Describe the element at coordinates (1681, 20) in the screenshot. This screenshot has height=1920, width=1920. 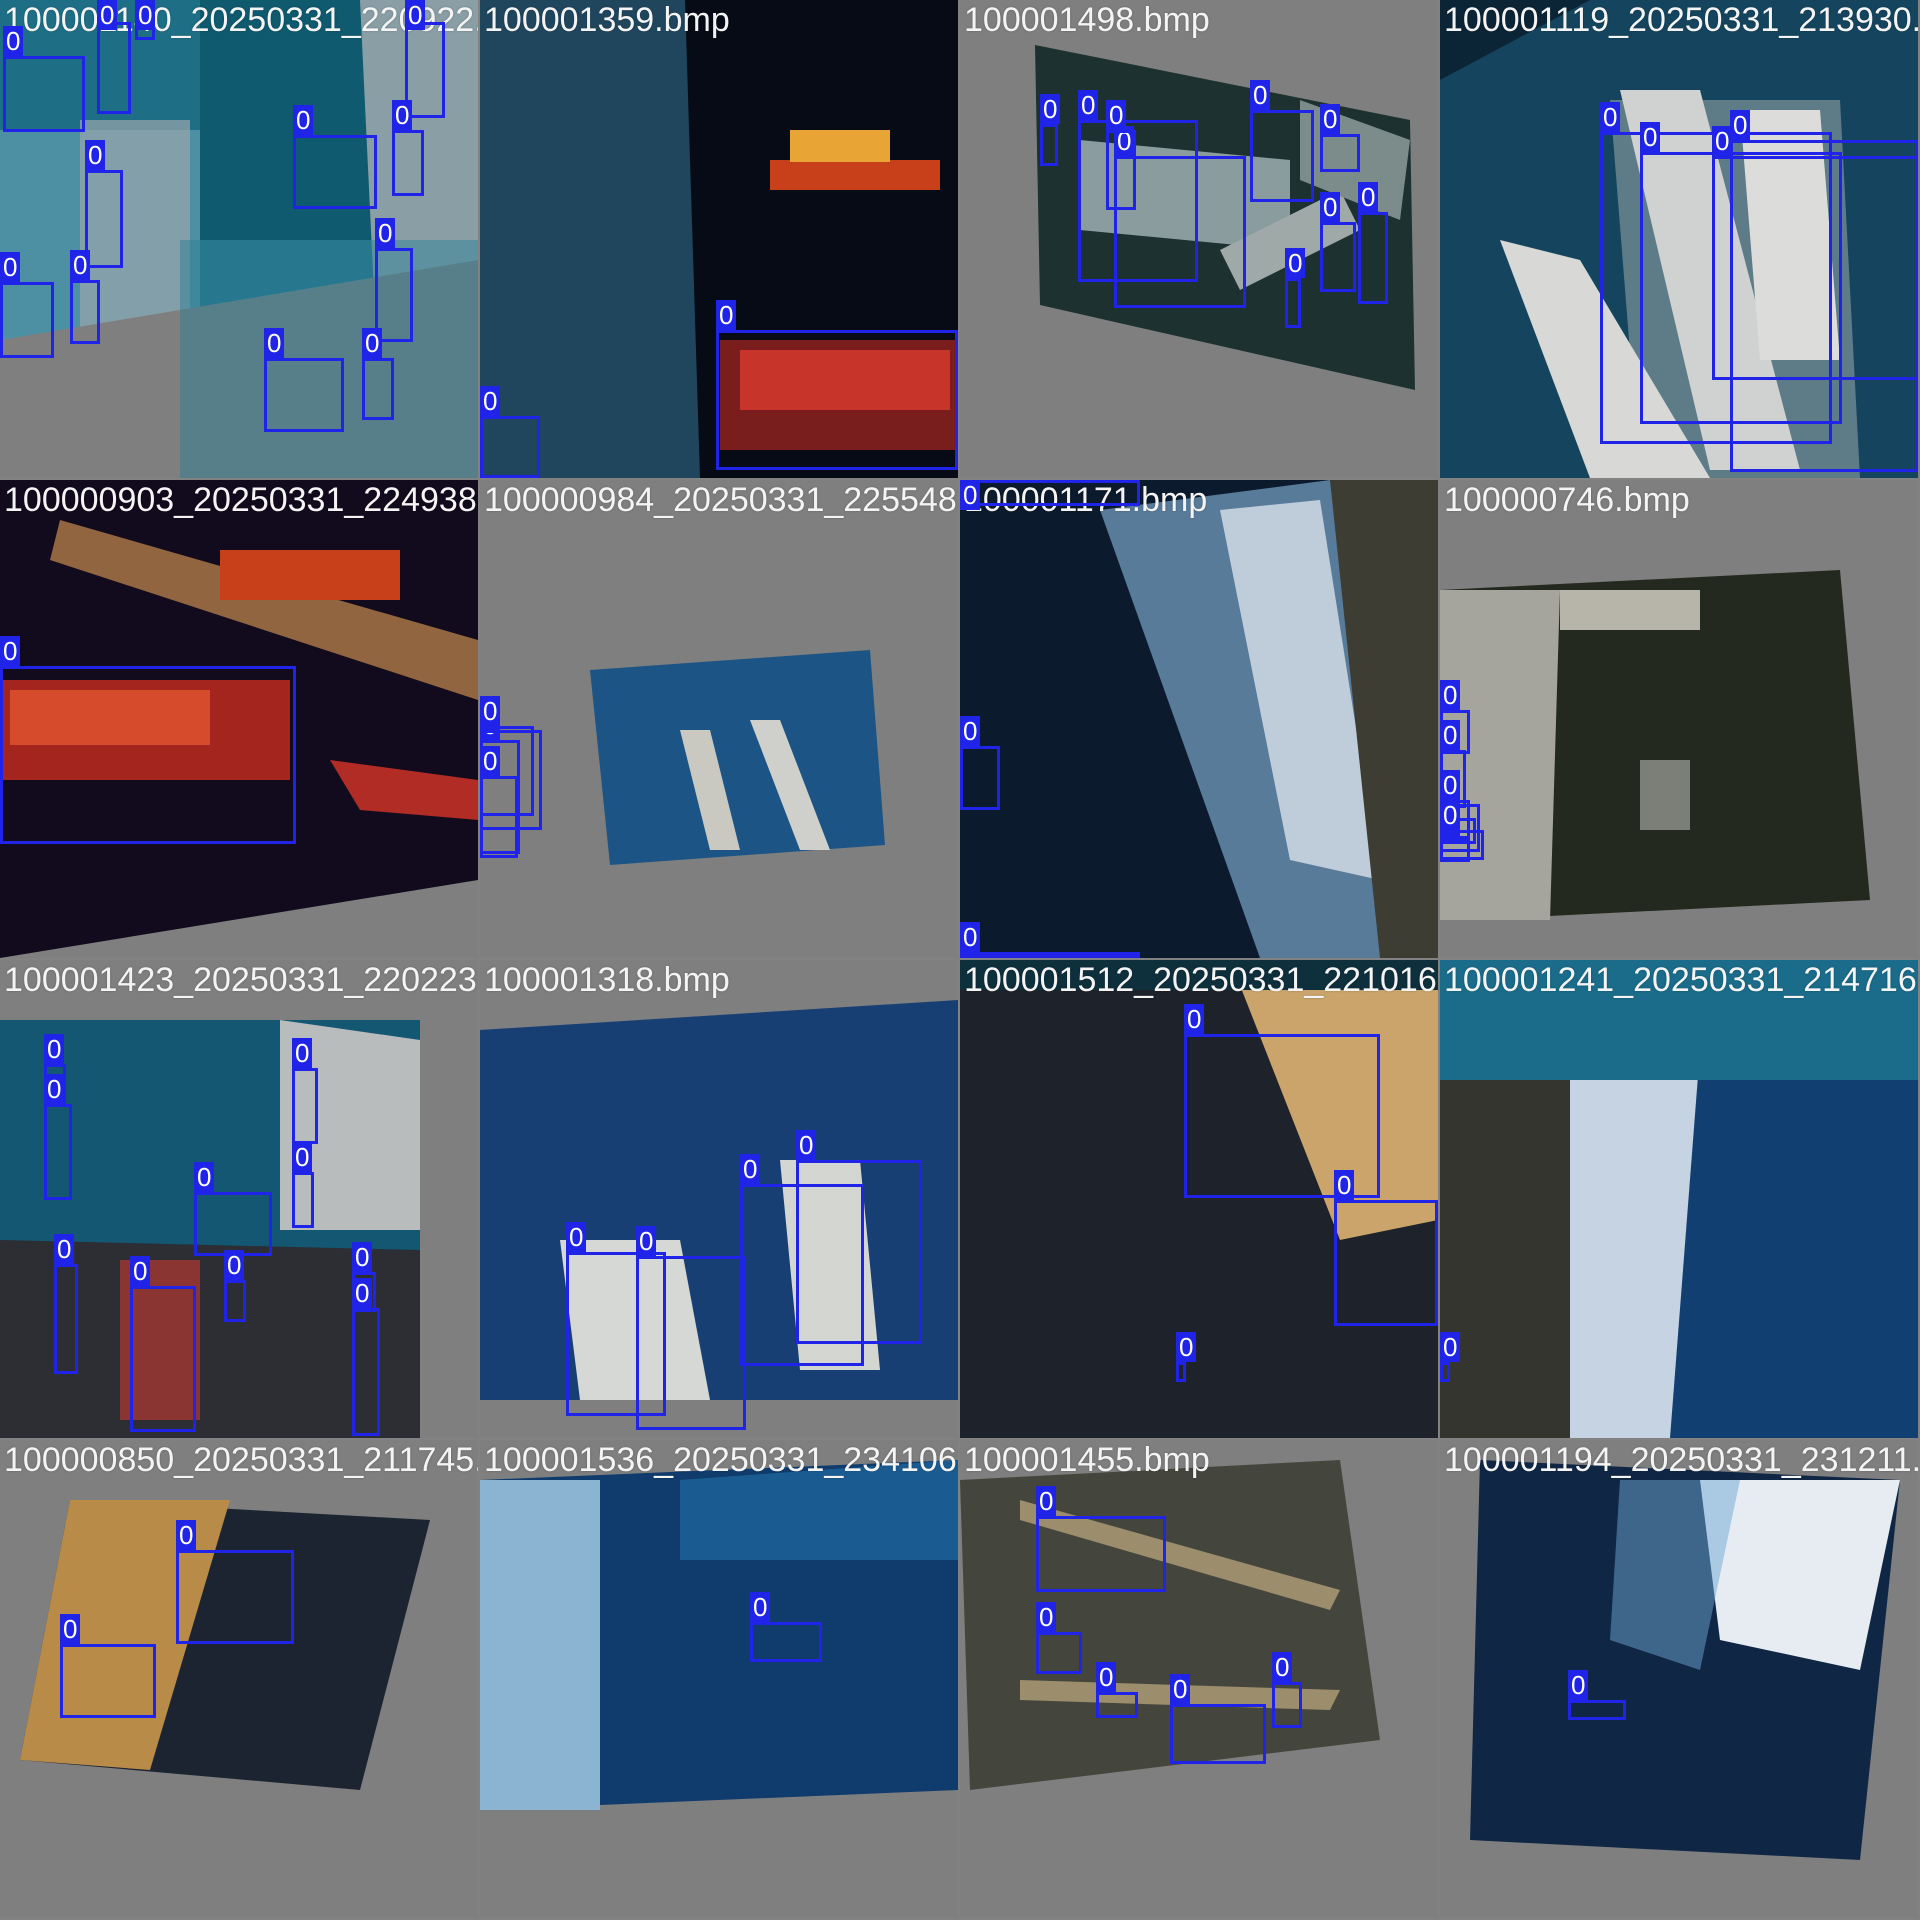
I see `image-filename: 100001119_20250331_213930.bmp` at that location.